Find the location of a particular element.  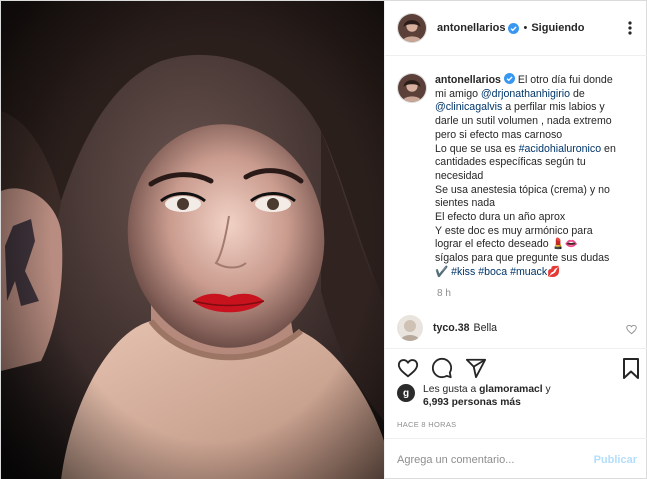

check-emoji: ✔️ is located at coordinates (443, 271).